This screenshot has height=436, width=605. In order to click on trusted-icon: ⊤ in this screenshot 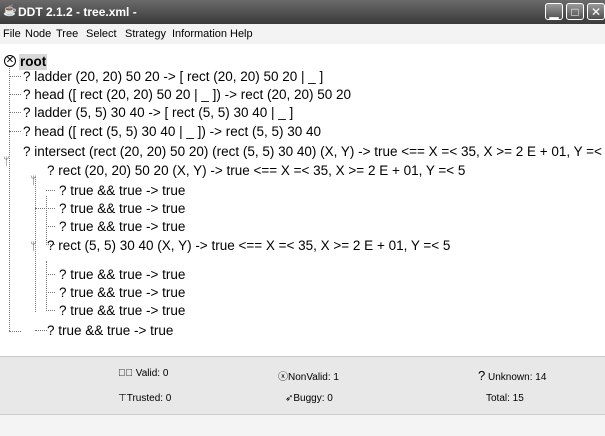, I will do `click(122, 398)`.